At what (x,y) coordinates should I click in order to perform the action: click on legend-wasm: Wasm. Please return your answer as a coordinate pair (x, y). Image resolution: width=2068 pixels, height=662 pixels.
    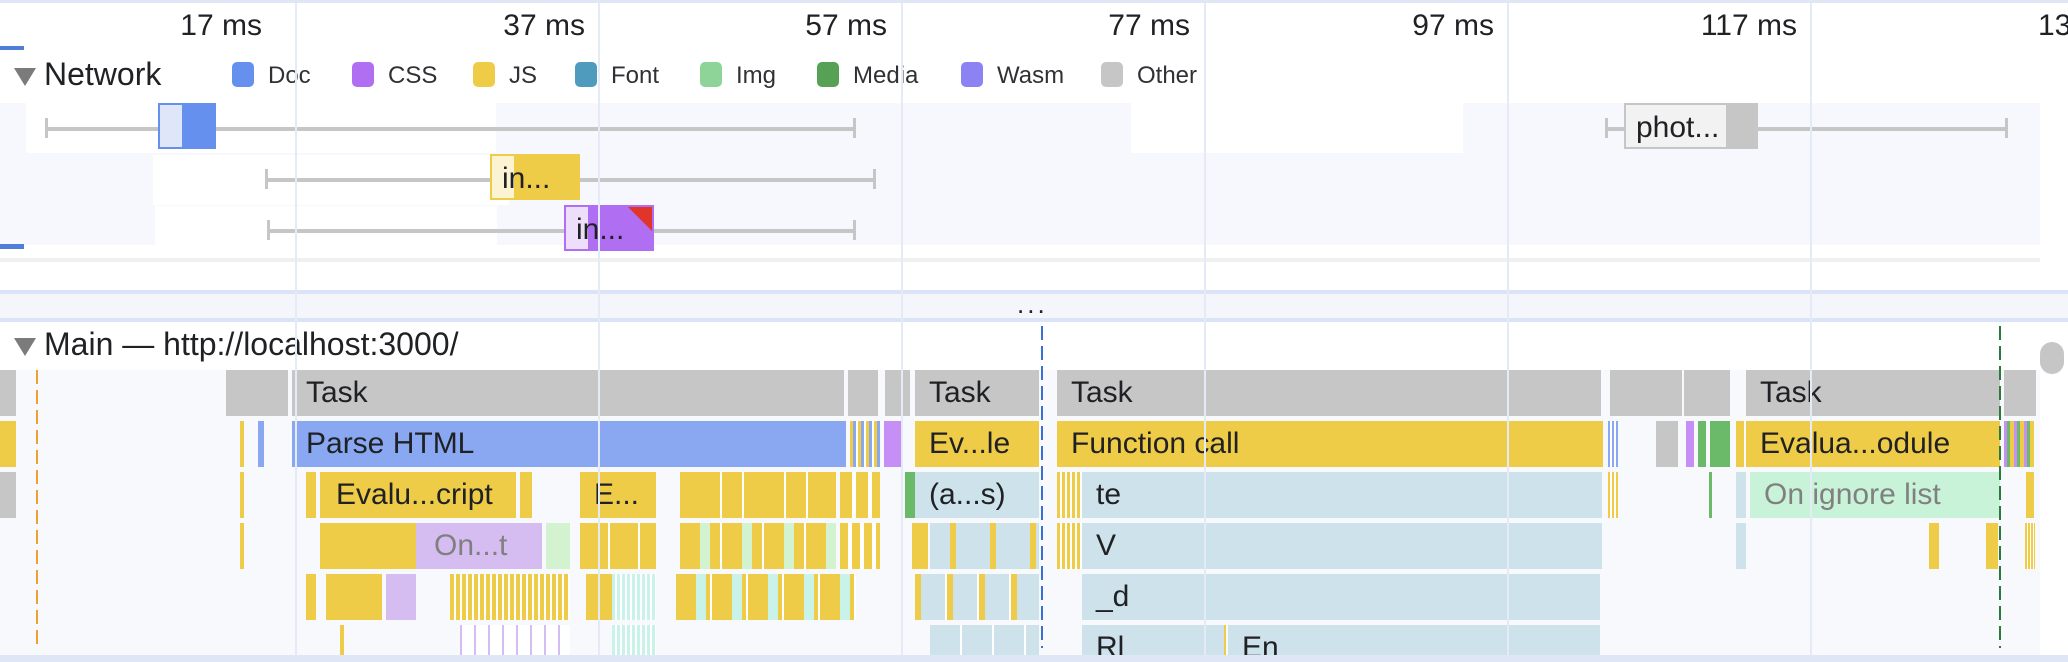
    Looking at the image, I should click on (1012, 76).